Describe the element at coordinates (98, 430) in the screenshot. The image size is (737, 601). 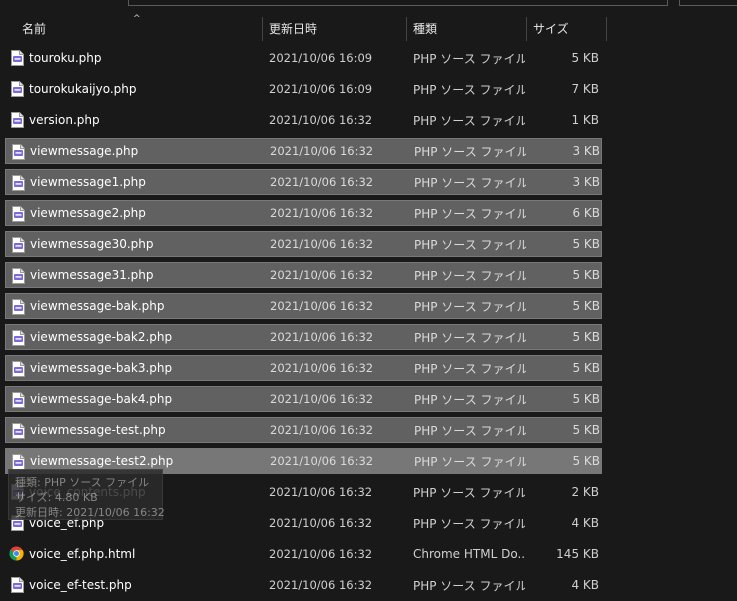
I see `file-name: viewmessage-test.php` at that location.